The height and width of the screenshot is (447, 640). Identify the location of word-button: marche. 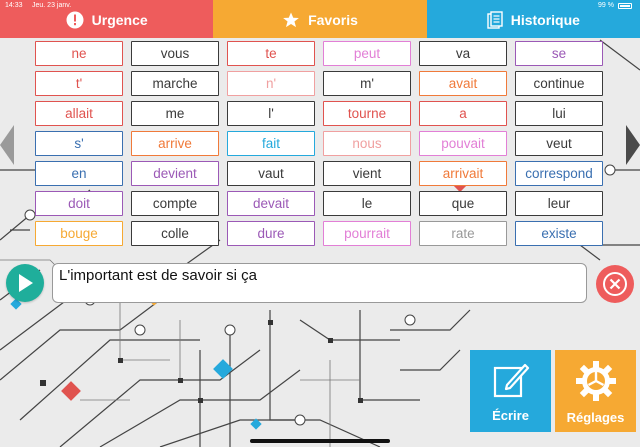
(175, 83).